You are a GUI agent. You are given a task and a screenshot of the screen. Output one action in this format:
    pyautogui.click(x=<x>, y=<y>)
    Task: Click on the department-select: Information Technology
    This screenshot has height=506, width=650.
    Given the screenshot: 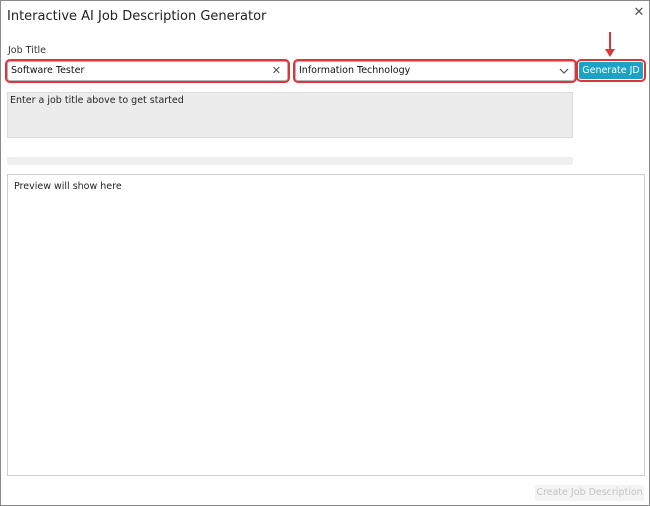 What is the action you would take?
    pyautogui.click(x=435, y=71)
    